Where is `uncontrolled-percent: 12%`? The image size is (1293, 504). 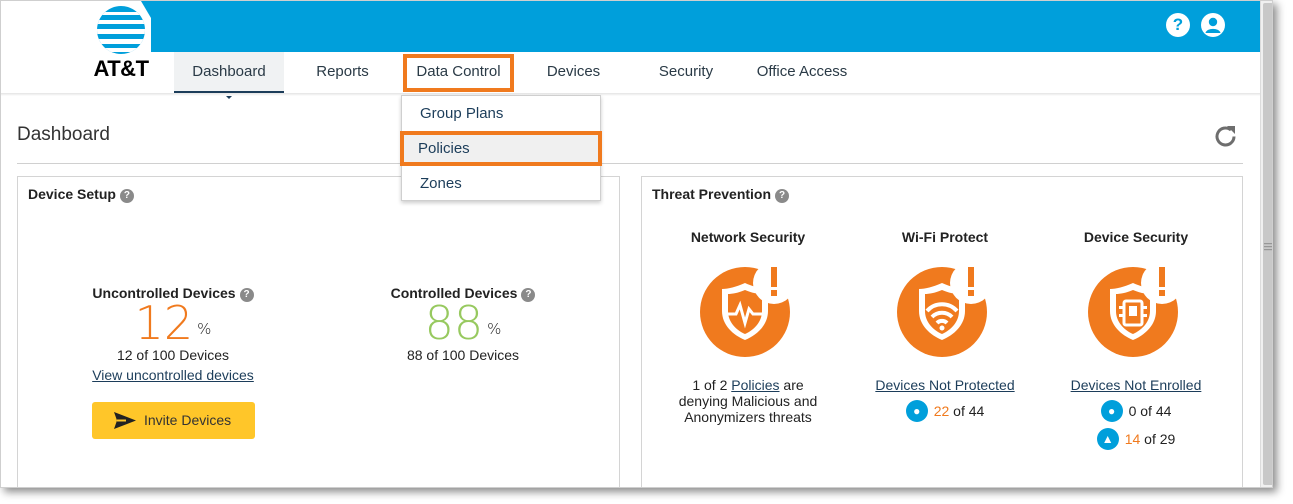 uncontrolled-percent: 12% is located at coordinates (173, 323).